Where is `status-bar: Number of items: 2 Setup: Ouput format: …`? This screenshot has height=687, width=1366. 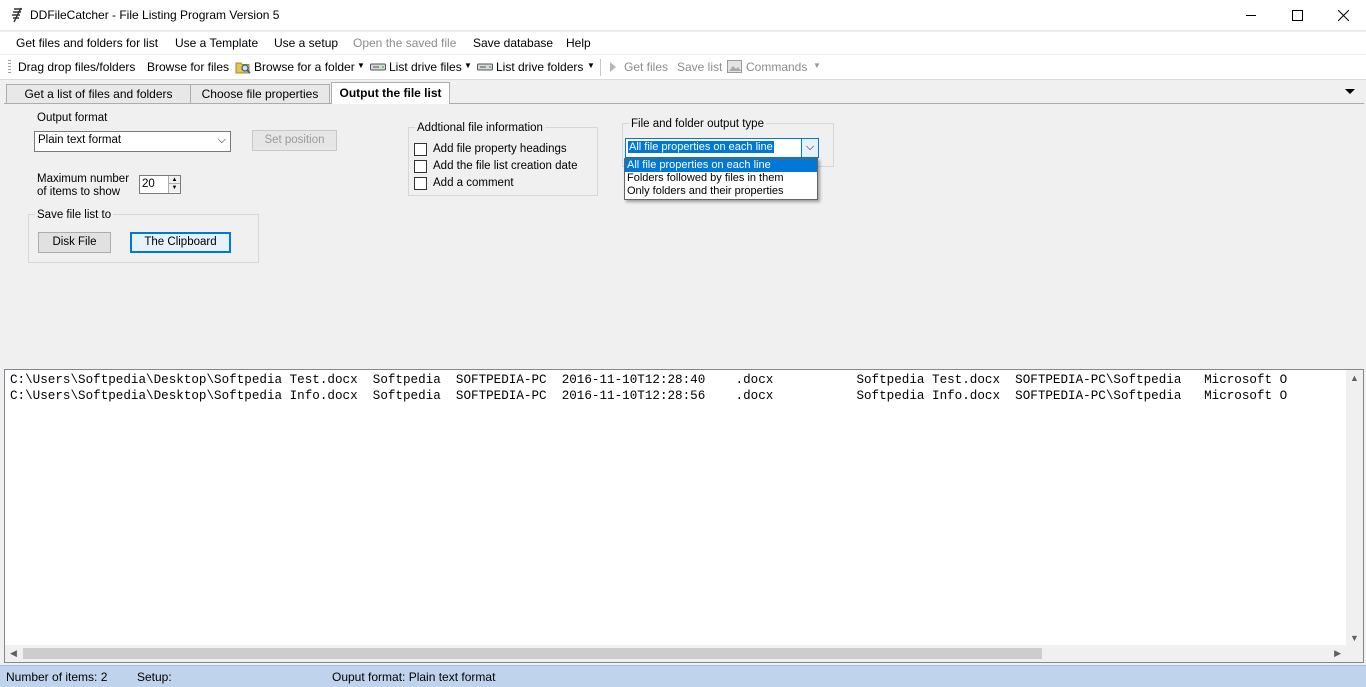 status-bar: Number of items: 2 Setup: Ouput format: … is located at coordinates (683, 676).